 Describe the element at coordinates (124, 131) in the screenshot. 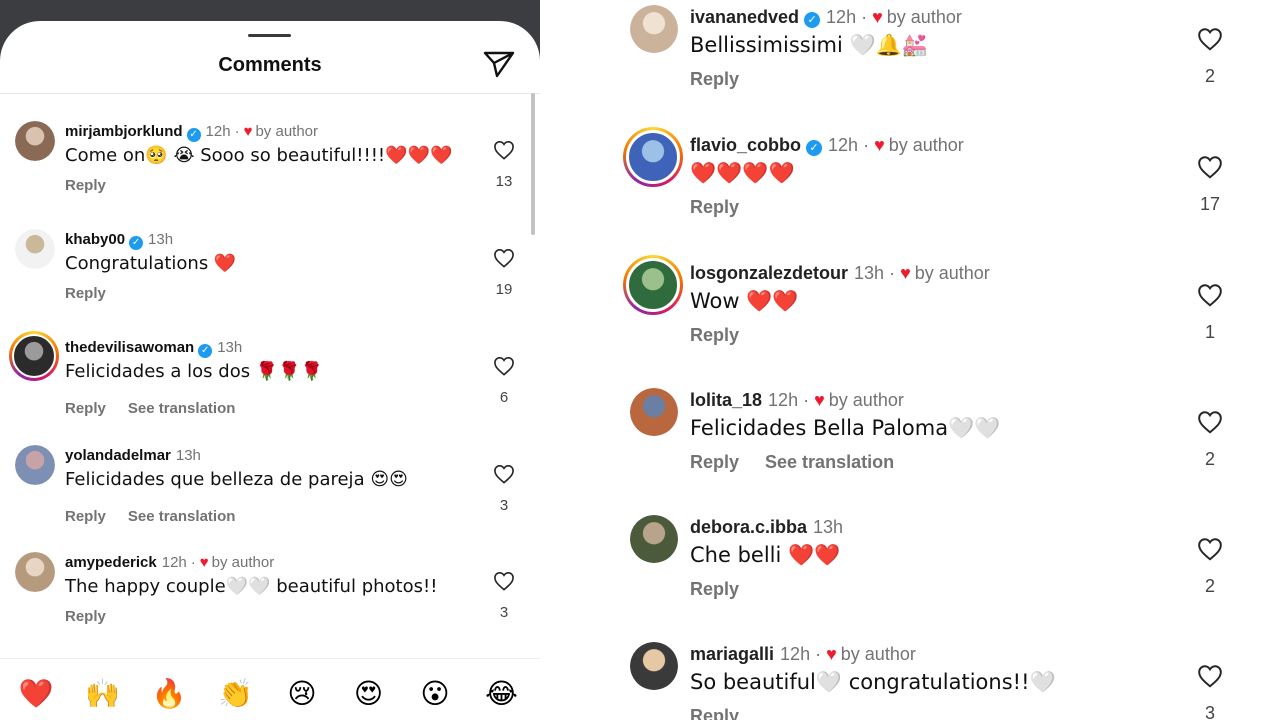

I see `username: mirjambjorklund` at that location.